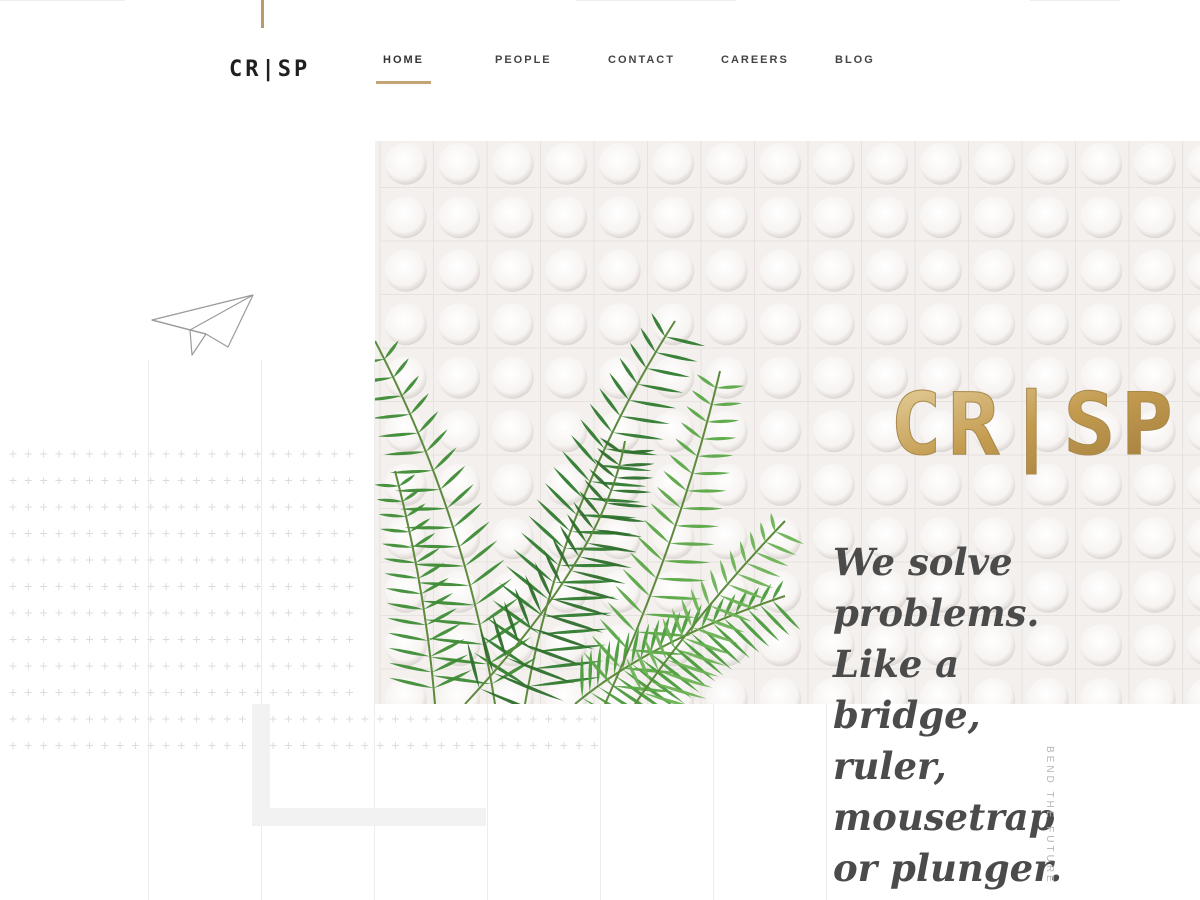 This screenshot has width=1200, height=900. I want to click on nav-careers: CAREERS, so click(755, 60).